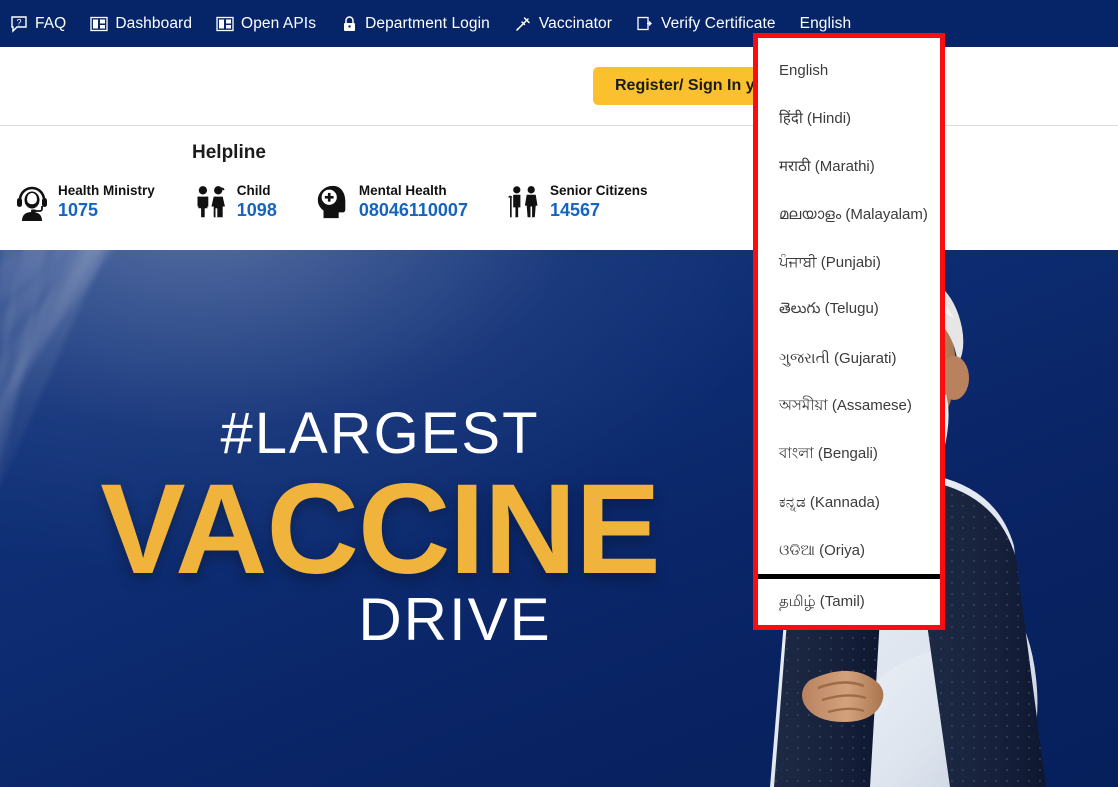  I want to click on helpline-text-senior-citizens: Senior Citizens 14567, so click(599, 202).